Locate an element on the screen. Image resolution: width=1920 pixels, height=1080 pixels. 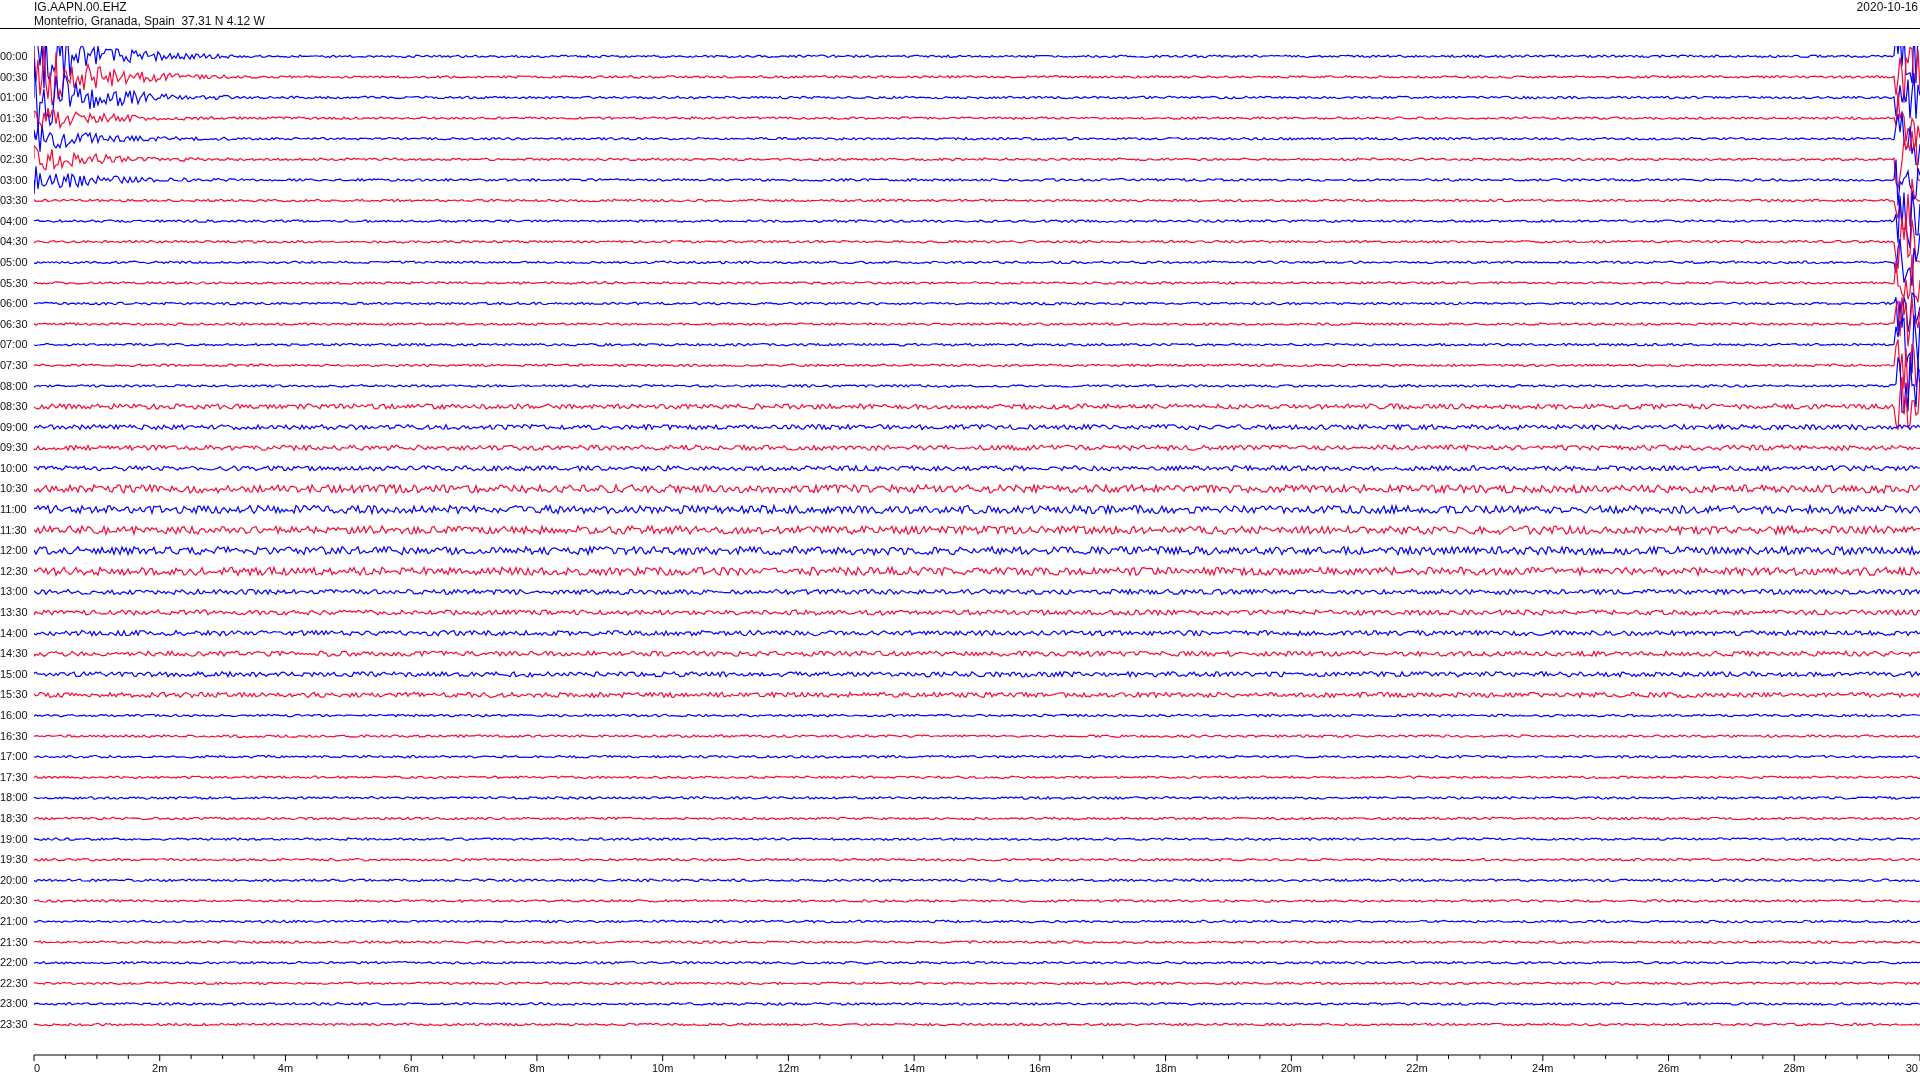
time-label: 14:30 is located at coordinates (14, 654).